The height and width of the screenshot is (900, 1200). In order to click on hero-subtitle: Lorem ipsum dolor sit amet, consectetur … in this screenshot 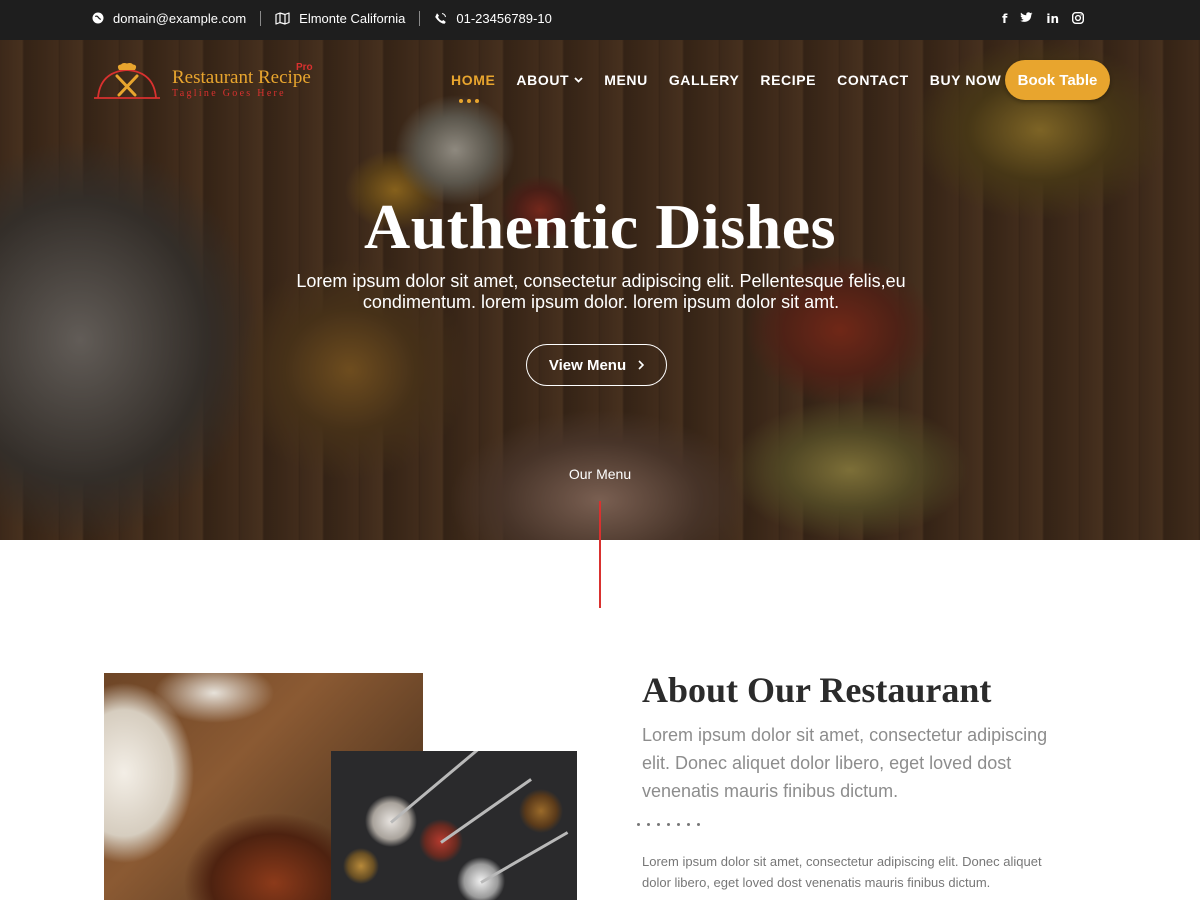, I will do `click(601, 291)`.